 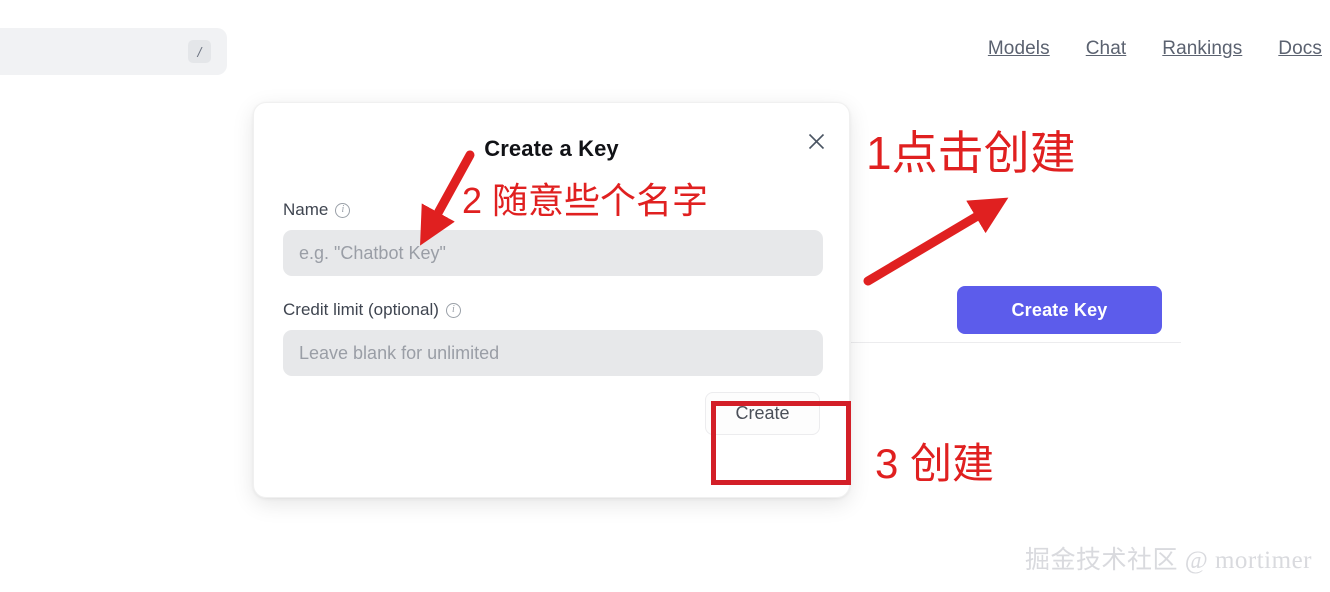 I want to click on search-shortcut-badge: /, so click(x=199, y=51).